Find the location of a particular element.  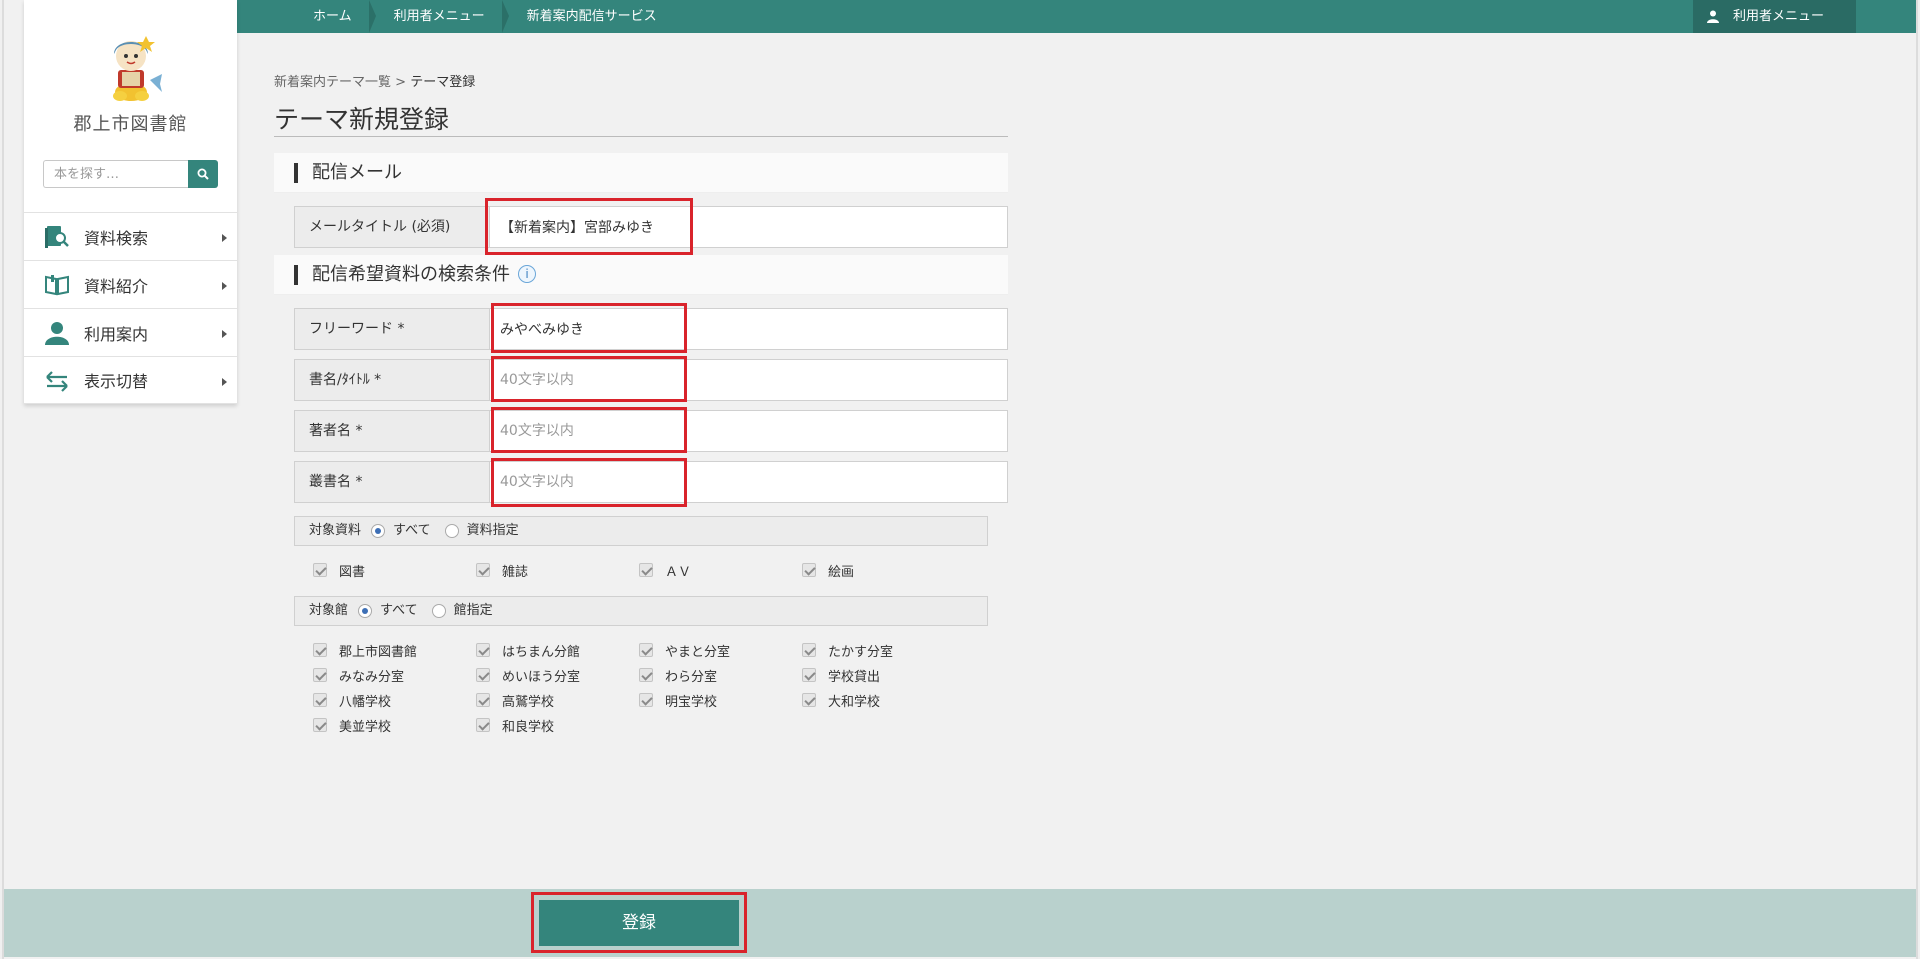

sidebar-item-material-search: 資料検索 is located at coordinates (130, 236).